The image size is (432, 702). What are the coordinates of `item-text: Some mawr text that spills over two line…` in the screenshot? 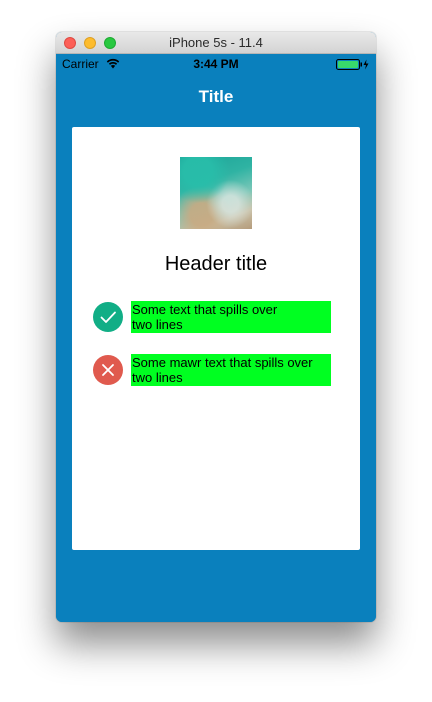 It's located at (231, 370).